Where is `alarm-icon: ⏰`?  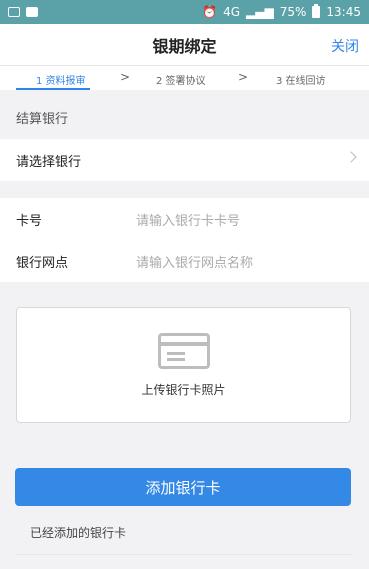 alarm-icon: ⏰ is located at coordinates (210, 12).